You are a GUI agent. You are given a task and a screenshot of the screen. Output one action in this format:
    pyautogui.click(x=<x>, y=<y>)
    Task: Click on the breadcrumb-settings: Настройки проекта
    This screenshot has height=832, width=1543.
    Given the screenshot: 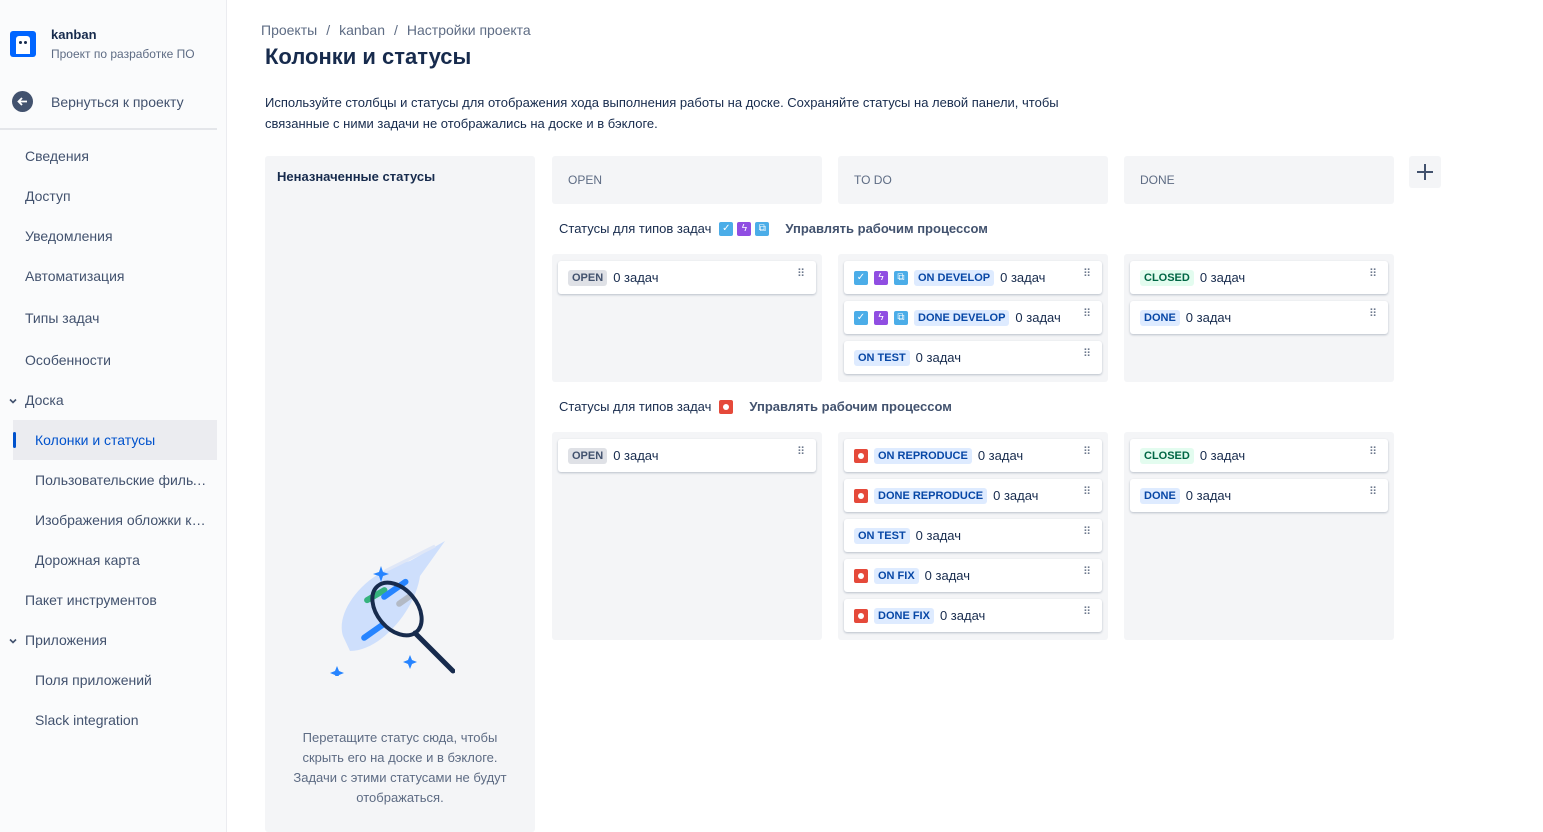 What is the action you would take?
    pyautogui.click(x=469, y=30)
    